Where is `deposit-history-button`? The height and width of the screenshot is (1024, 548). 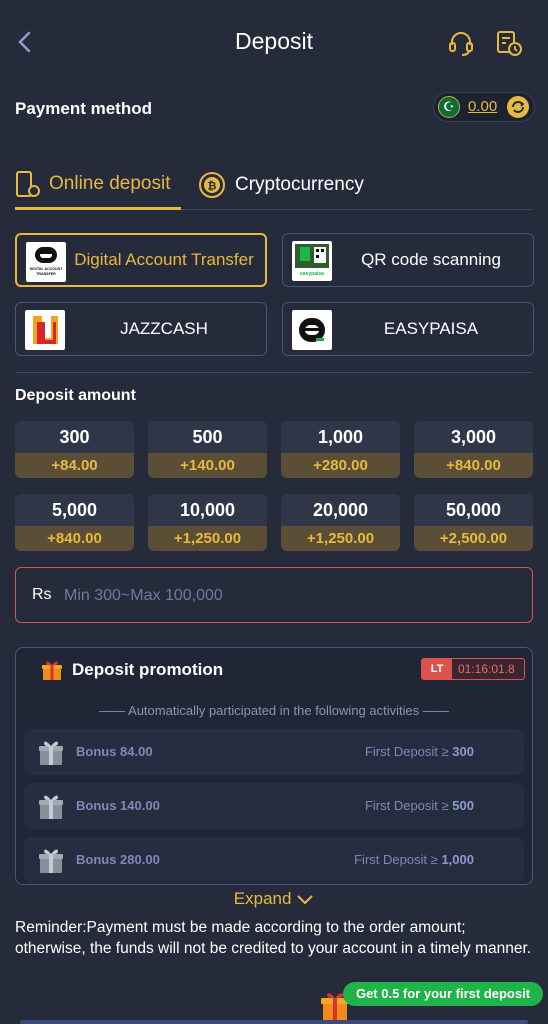 deposit-history-button is located at coordinates (509, 43).